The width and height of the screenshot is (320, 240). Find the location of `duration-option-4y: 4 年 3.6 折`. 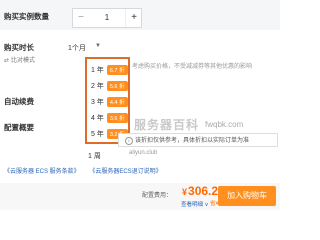

duration-option-4y: 4 年 3.6 折 is located at coordinates (109, 118).